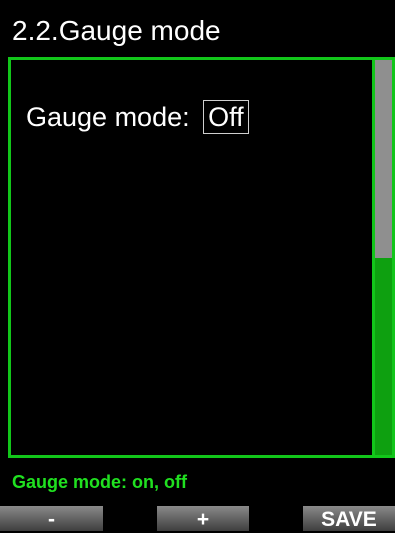 This screenshot has width=395, height=533. I want to click on scrollbar, so click(385, 257).